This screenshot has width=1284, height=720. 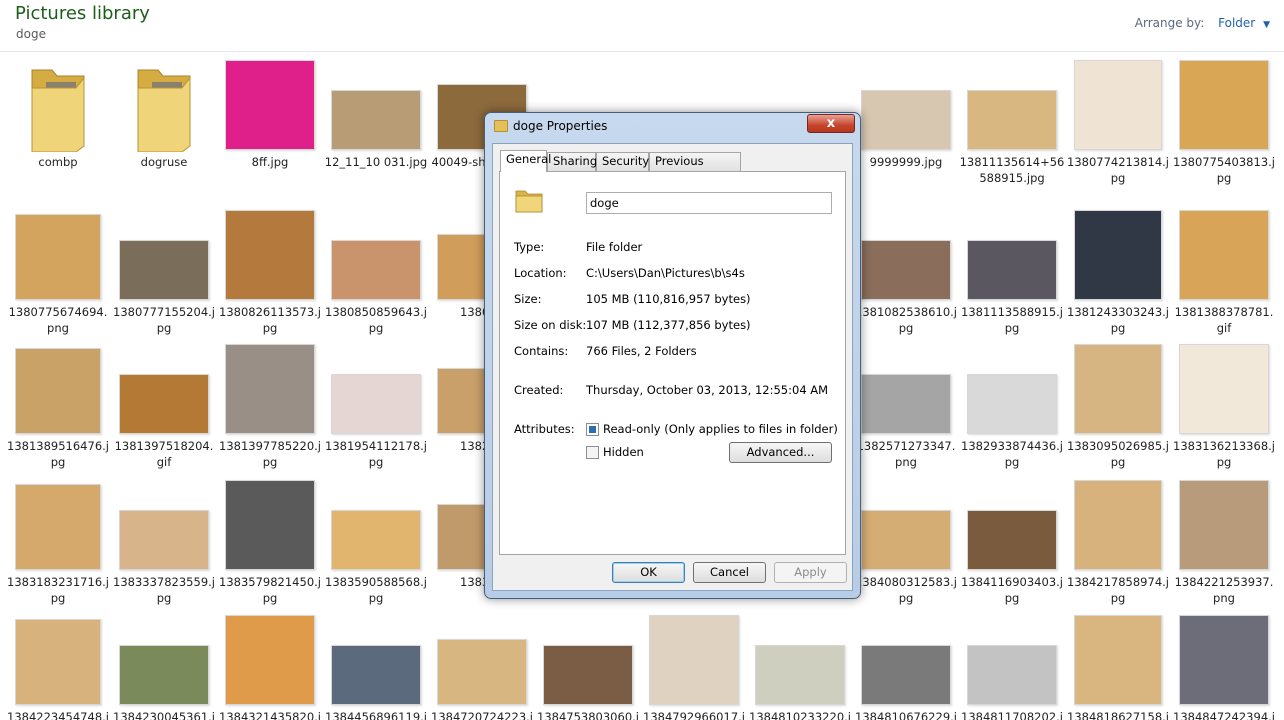 What do you see at coordinates (1236, 23) in the screenshot?
I see `arrange-value: Folder` at bounding box center [1236, 23].